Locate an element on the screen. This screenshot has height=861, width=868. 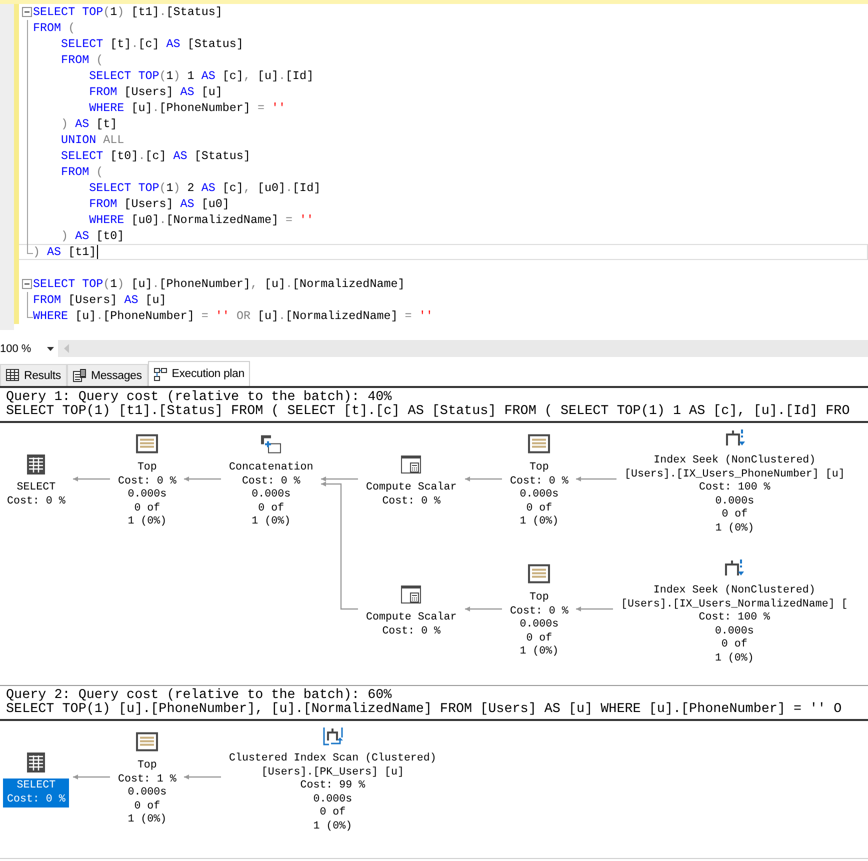
operator-stat: Cost: 99 % is located at coordinates (333, 786).